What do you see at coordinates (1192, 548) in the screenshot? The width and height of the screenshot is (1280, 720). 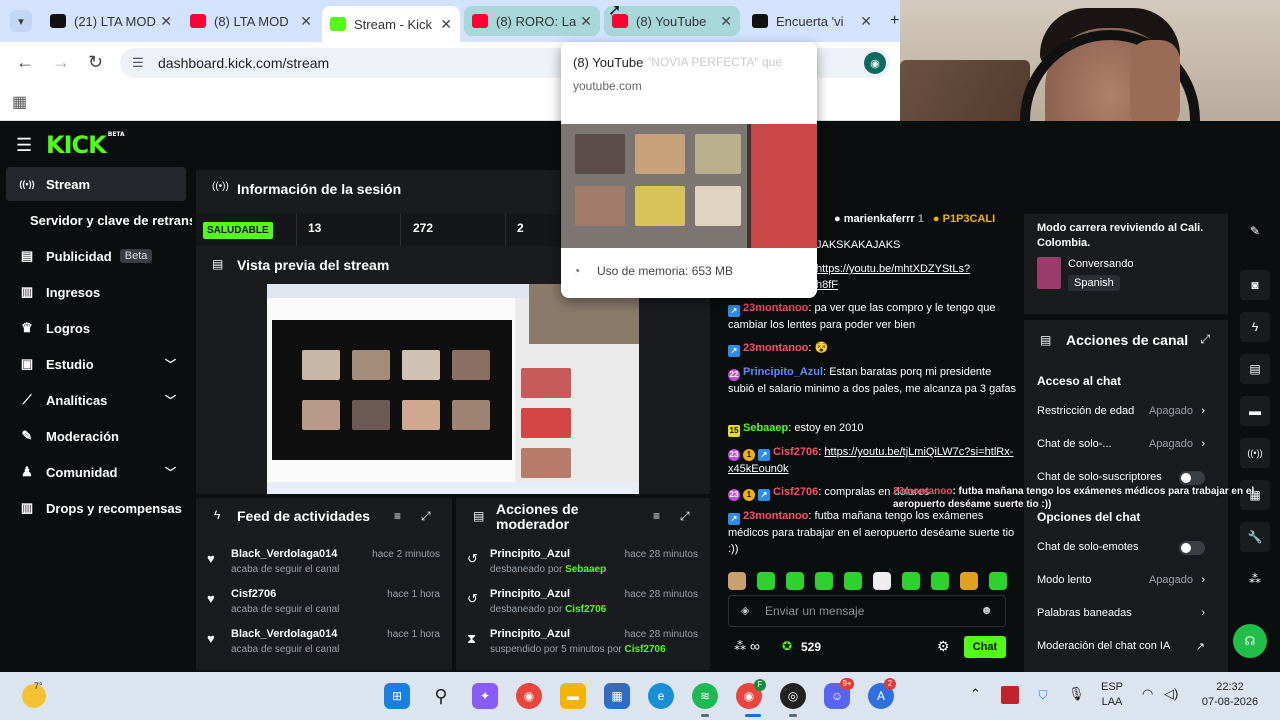 I see `emotes-only-toggle` at bounding box center [1192, 548].